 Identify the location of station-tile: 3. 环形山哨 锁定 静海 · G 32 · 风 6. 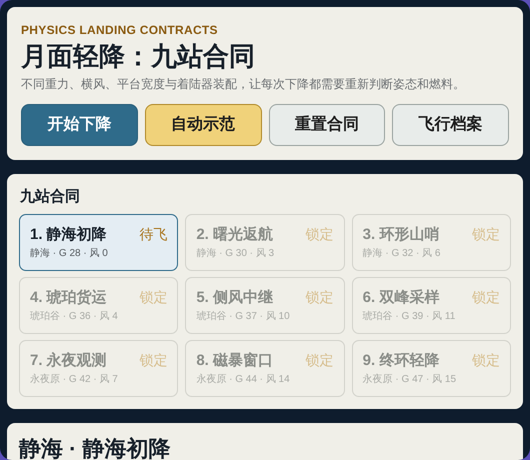
(431, 242).